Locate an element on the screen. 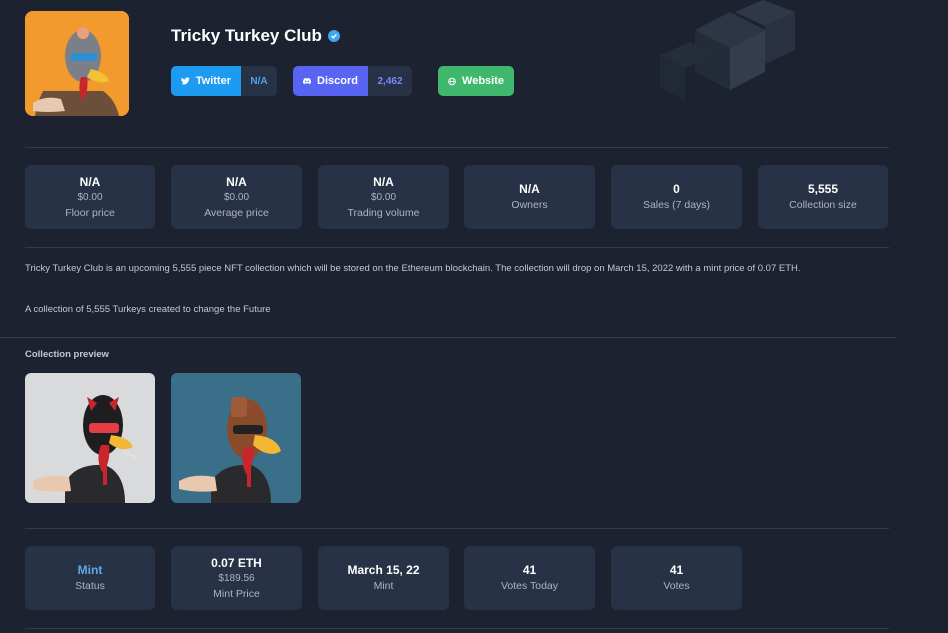 The height and width of the screenshot is (633, 948). stat-trading-volume: N/A $0.00 Trading volume is located at coordinates (383, 197).